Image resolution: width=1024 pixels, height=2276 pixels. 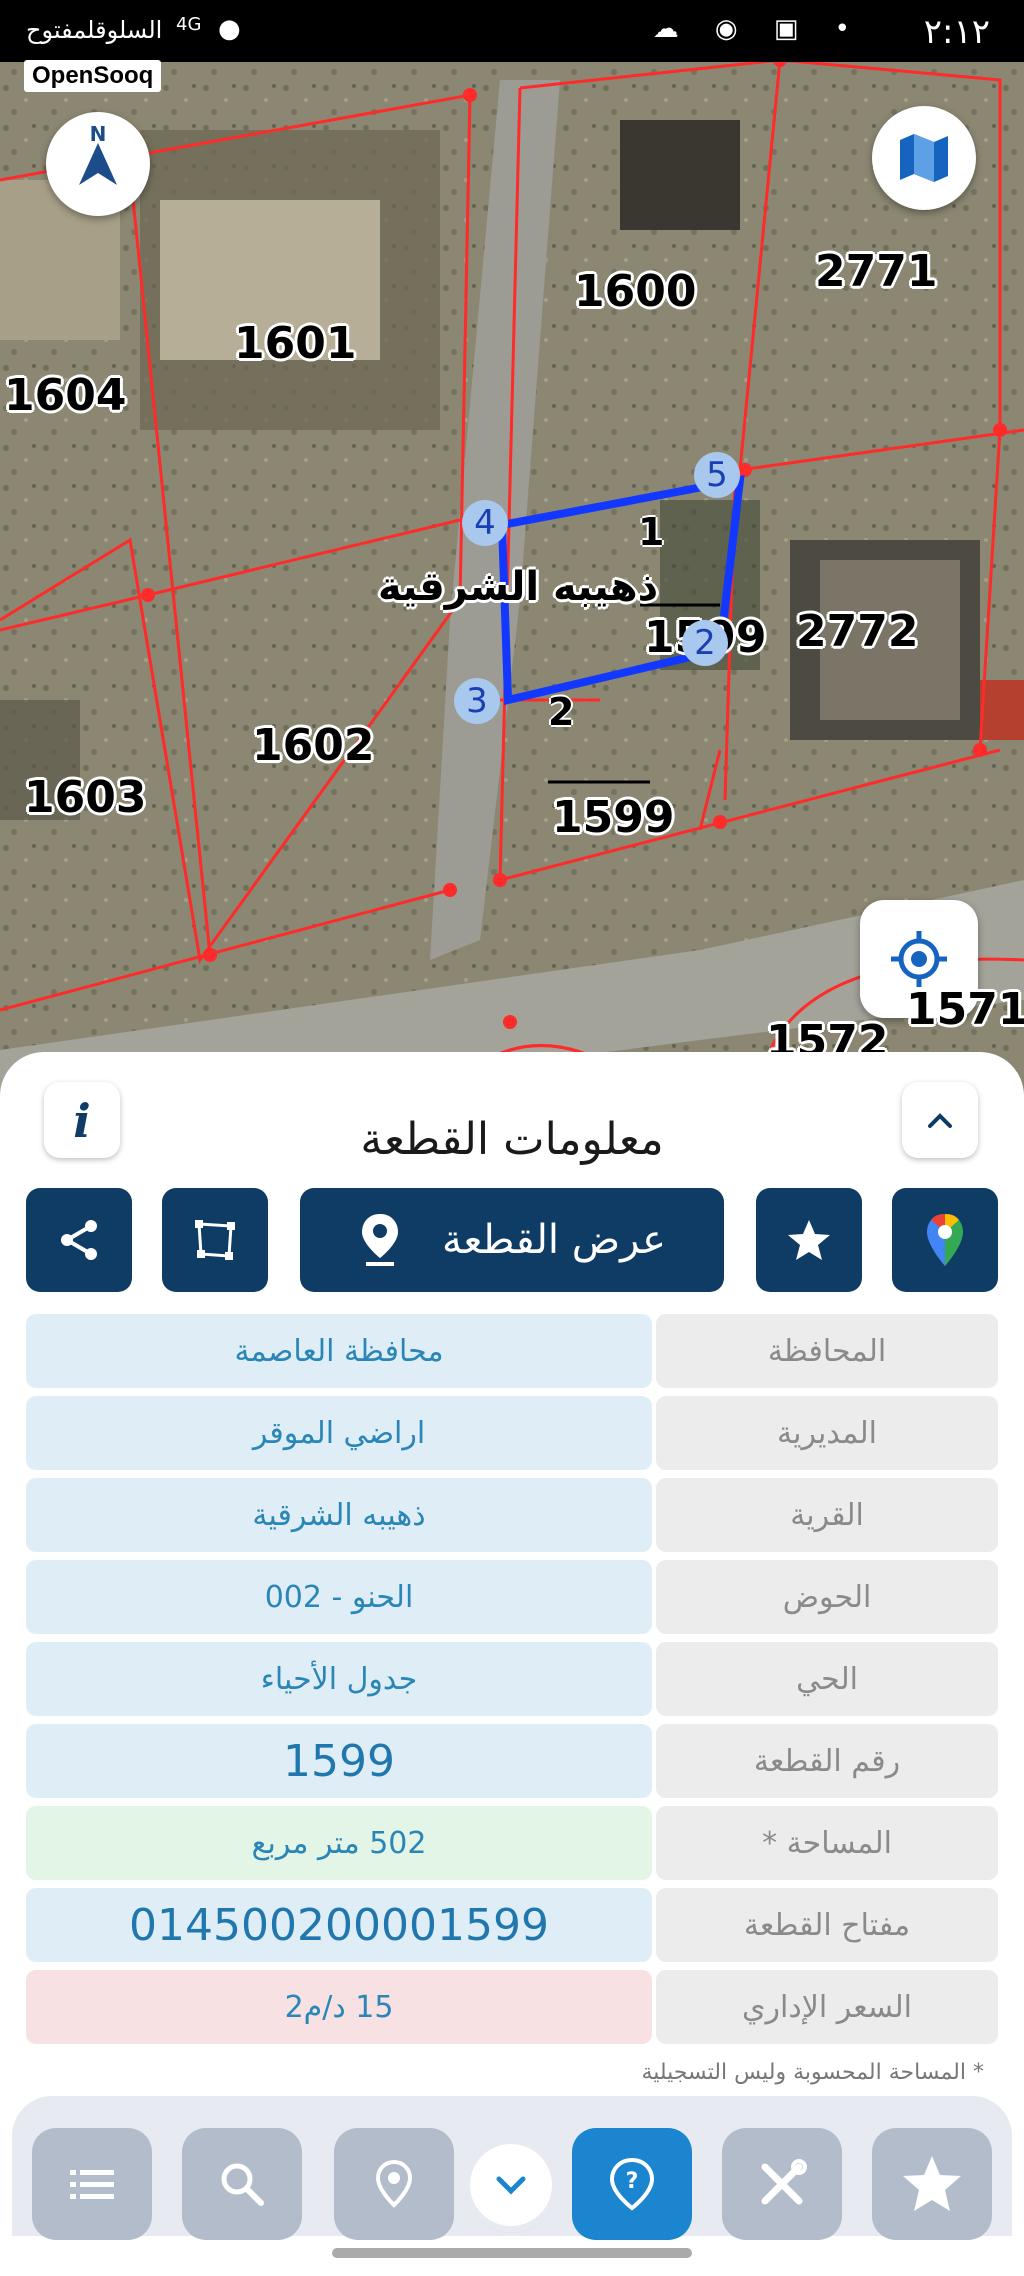 I want to click on table-row: المديرية اراضي الموقر, so click(x=512, y=1433).